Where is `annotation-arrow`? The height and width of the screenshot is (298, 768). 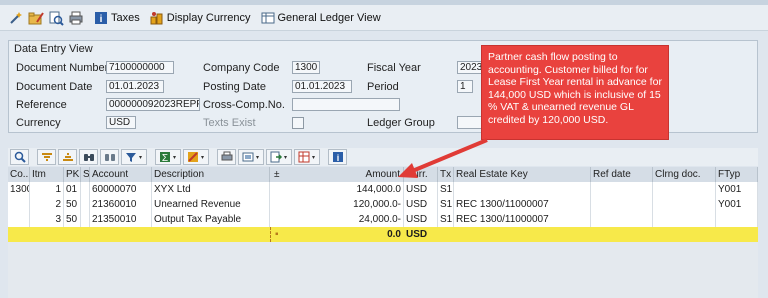
annotation-arrow is located at coordinates (443, 158).